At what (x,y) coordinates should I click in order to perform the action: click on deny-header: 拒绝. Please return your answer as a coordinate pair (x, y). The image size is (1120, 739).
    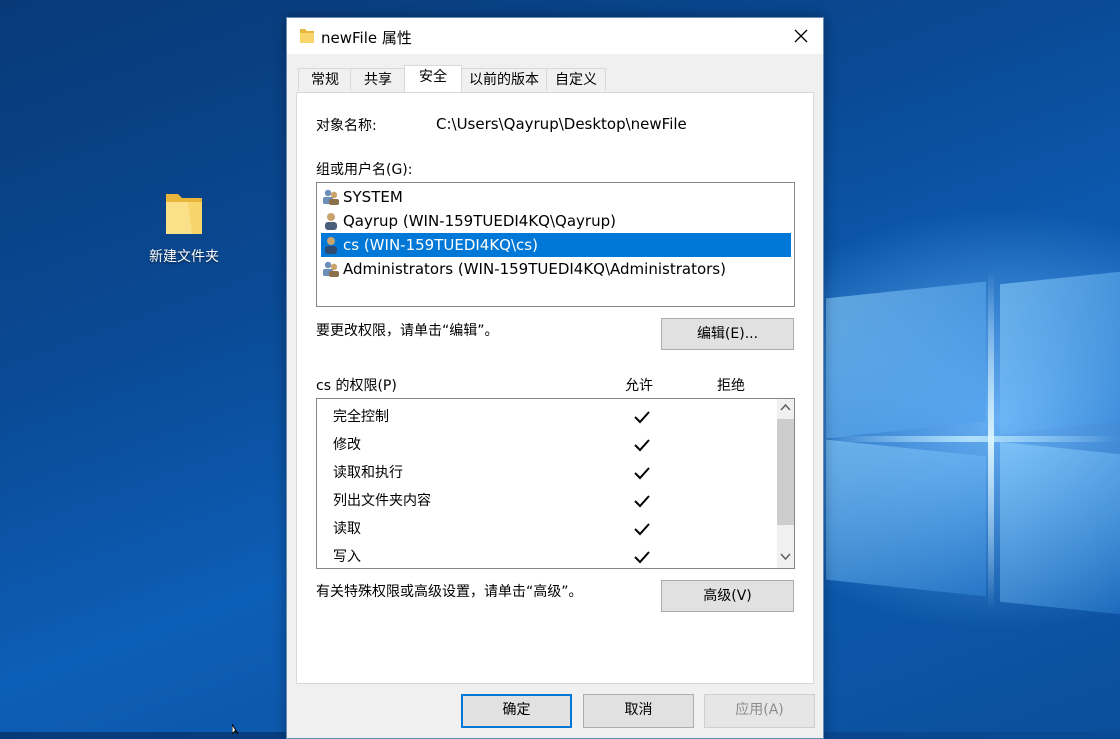
    Looking at the image, I should click on (731, 386).